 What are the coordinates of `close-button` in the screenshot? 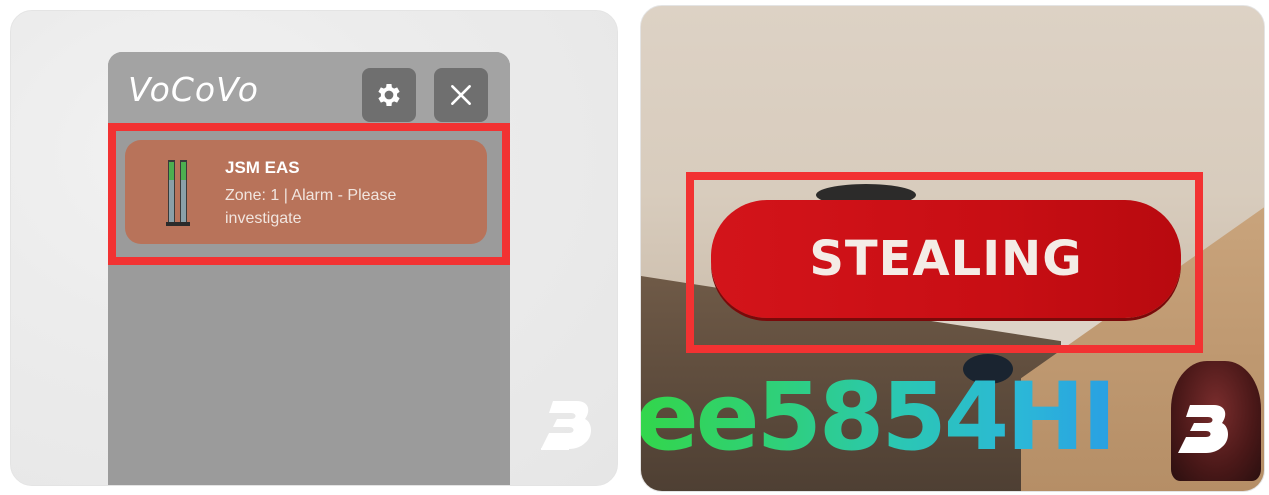 It's located at (461, 95).